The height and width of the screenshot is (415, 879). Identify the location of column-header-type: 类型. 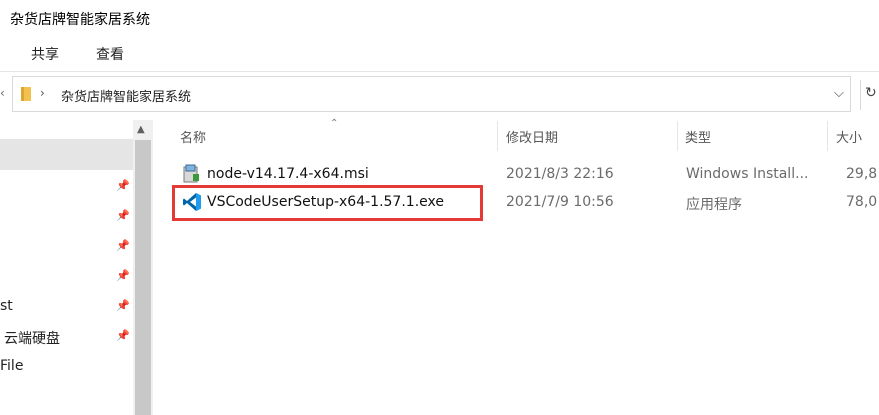
(698, 136).